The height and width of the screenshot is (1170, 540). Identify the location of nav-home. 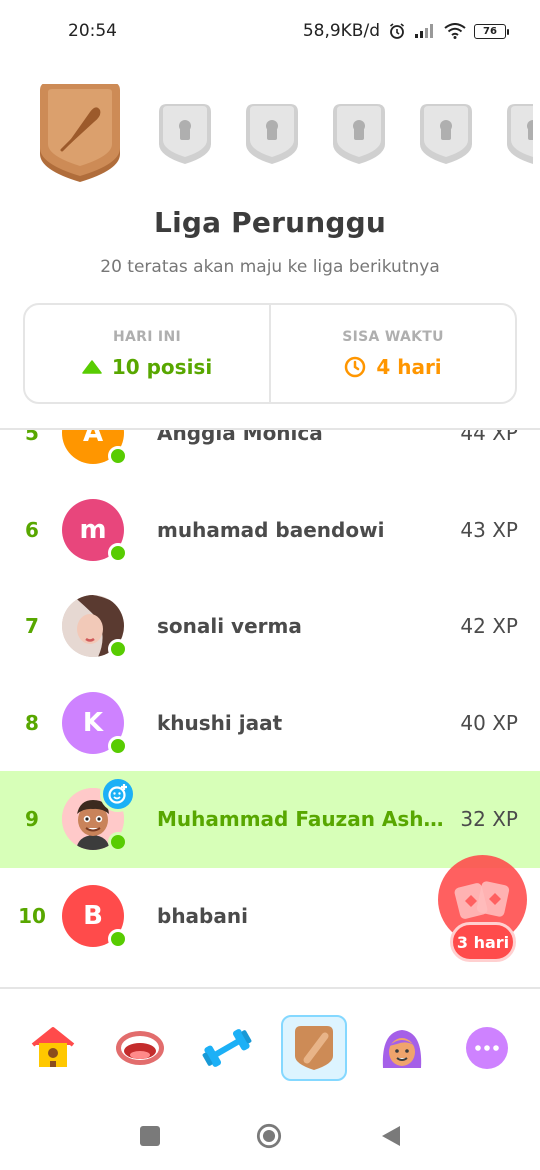
(53, 1048).